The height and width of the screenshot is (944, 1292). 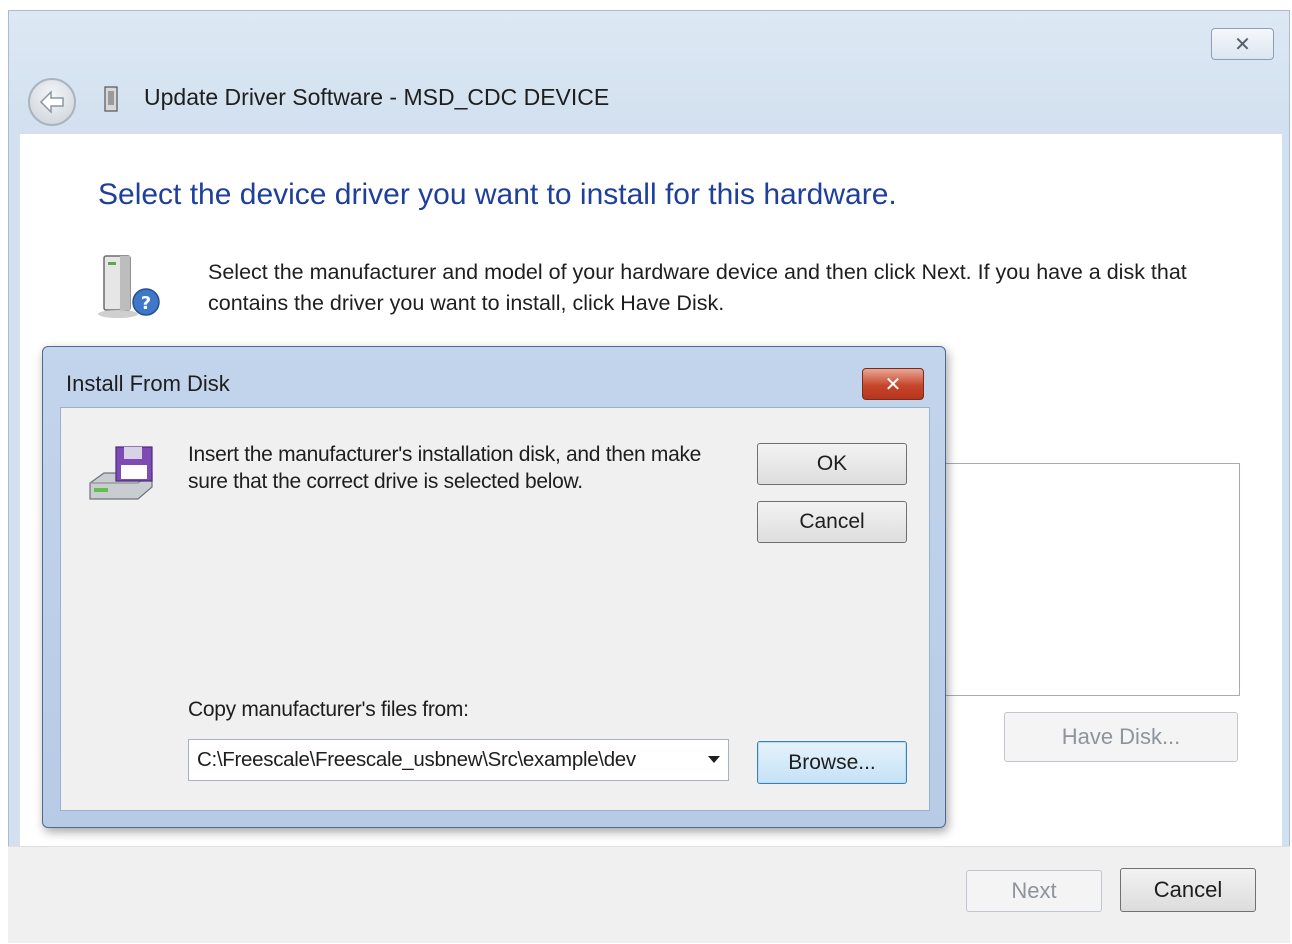 I want to click on window-close-button: ✕, so click(x=1242, y=44).